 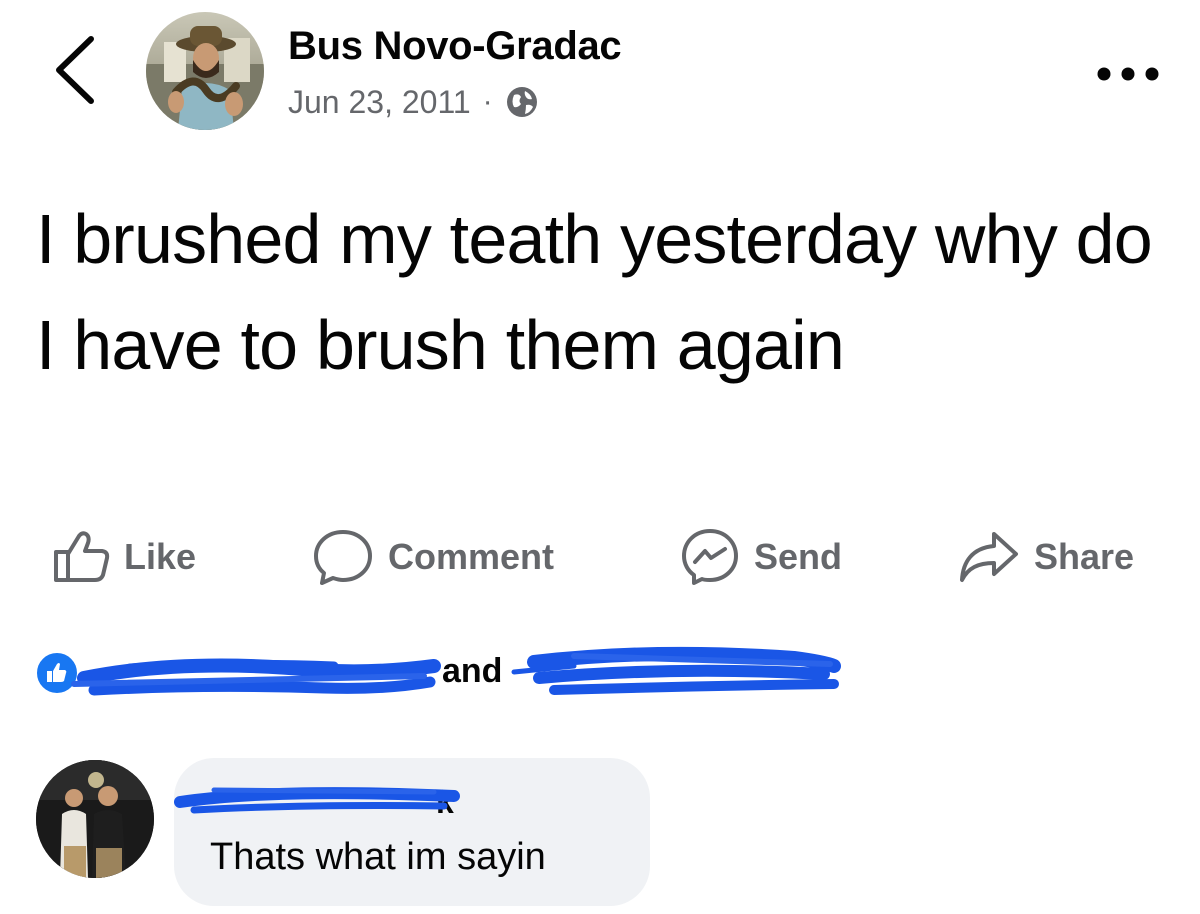 I want to click on post-meta: Jun 23, 2011 ·, so click(x=413, y=102).